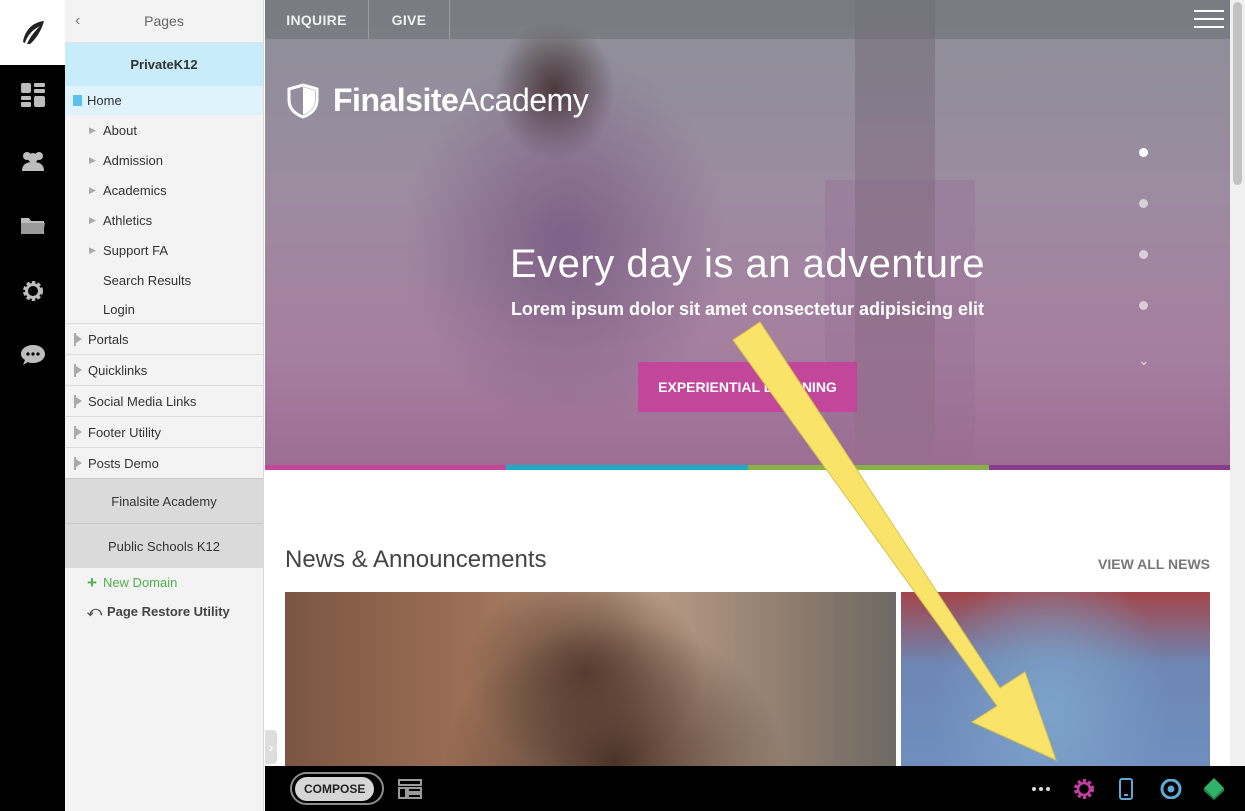  Describe the element at coordinates (164, 220) in the screenshot. I see `tree-item-athletics: ▶ Athletics` at that location.